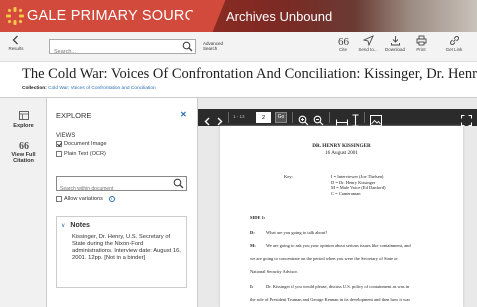 The height and width of the screenshot is (307, 477). I want to click on cite-icon: 66, so click(343, 41).